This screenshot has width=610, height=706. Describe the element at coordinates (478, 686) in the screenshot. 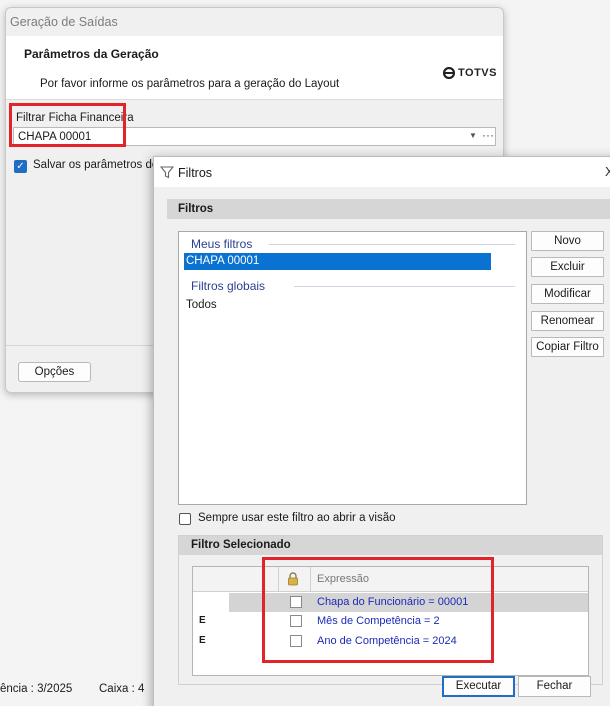

I see `executar-button: Executar` at that location.